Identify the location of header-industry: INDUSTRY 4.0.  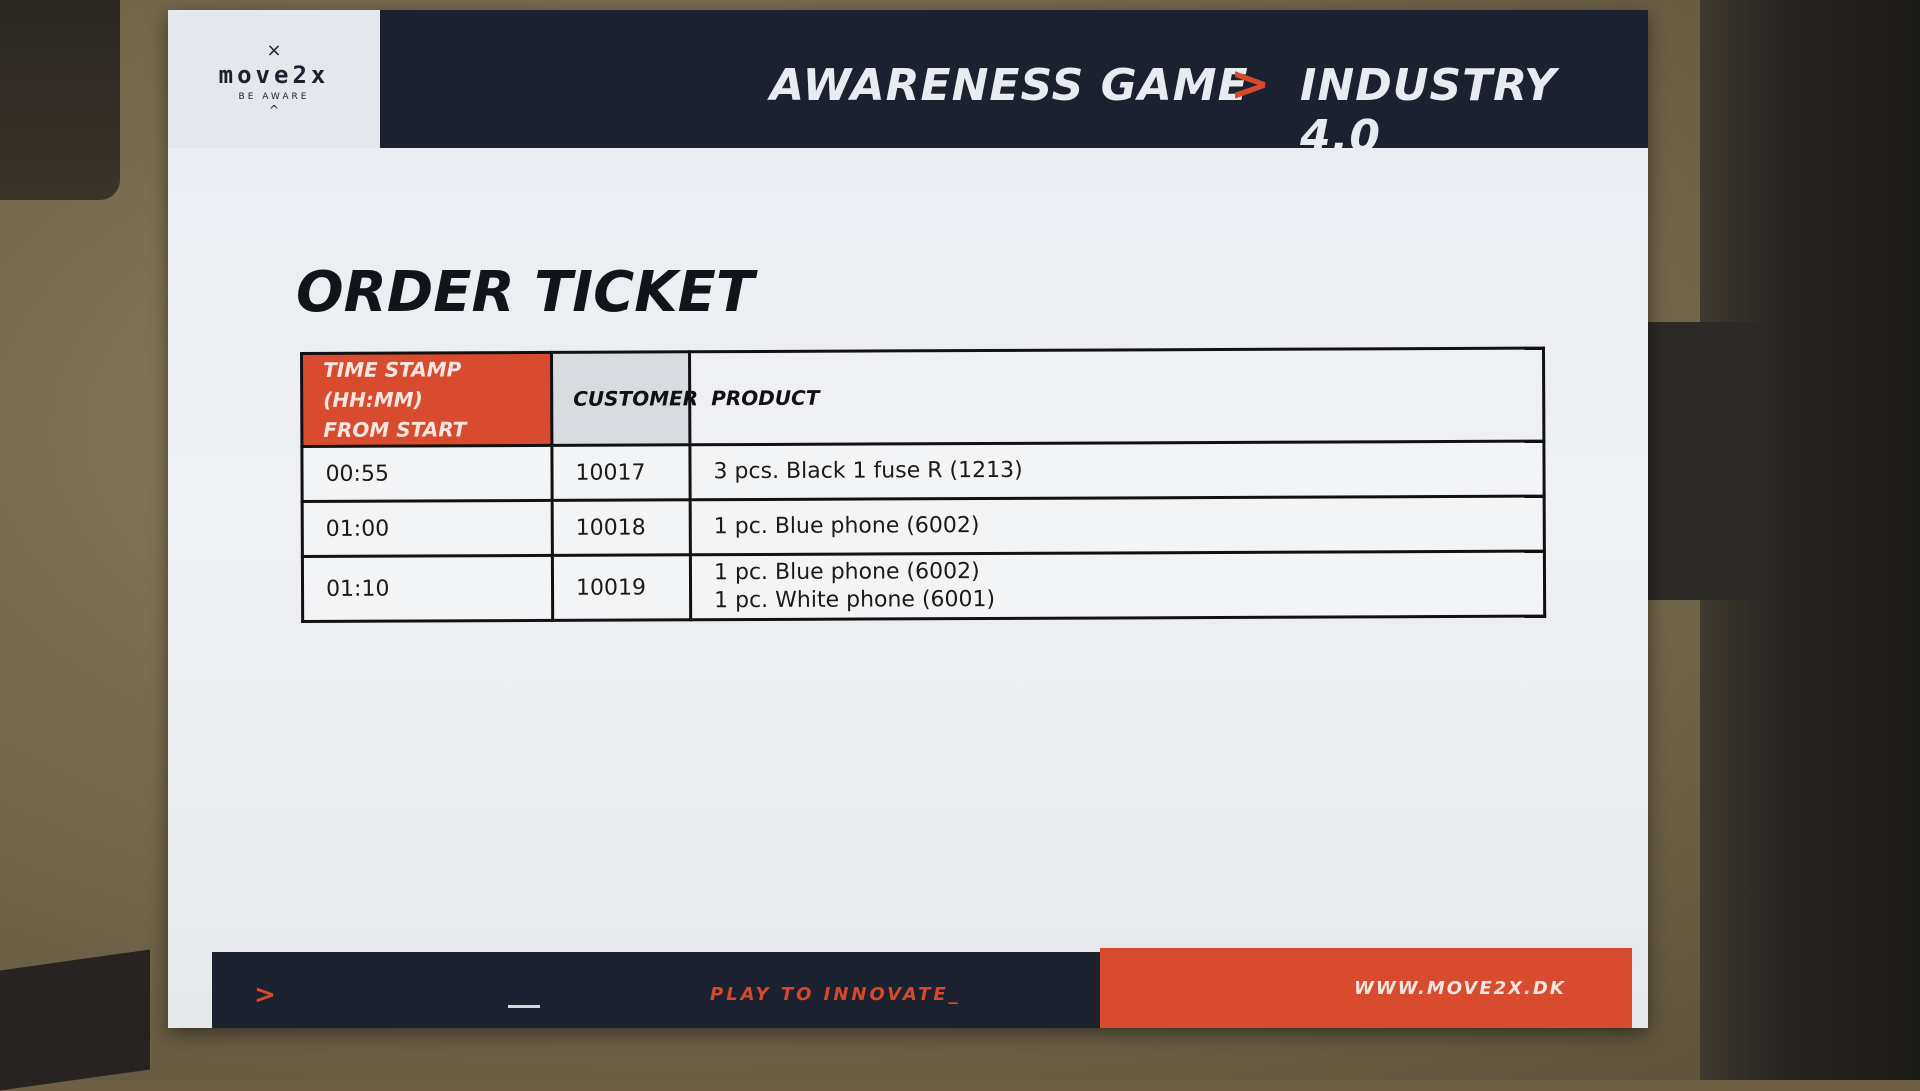
(1428, 111).